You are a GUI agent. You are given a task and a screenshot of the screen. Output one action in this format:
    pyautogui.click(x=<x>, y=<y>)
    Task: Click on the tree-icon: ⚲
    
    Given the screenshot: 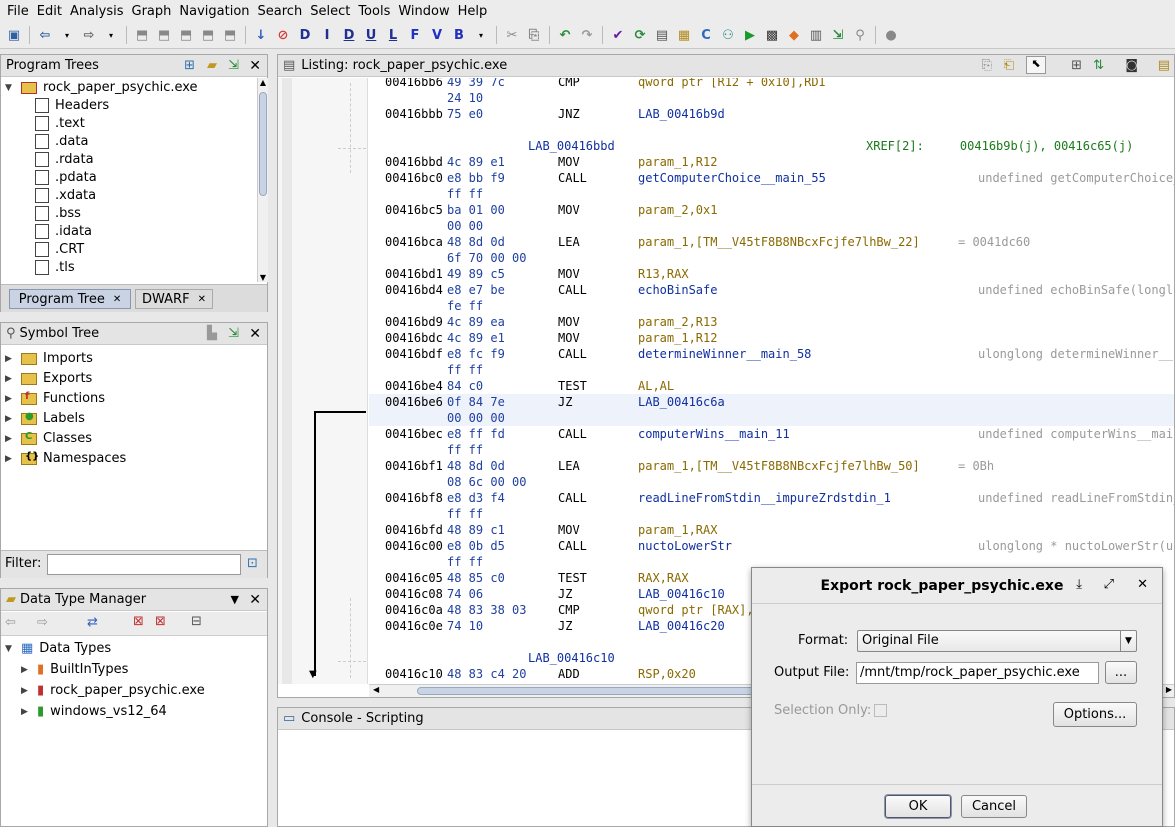 What is the action you would take?
    pyautogui.click(x=860, y=35)
    